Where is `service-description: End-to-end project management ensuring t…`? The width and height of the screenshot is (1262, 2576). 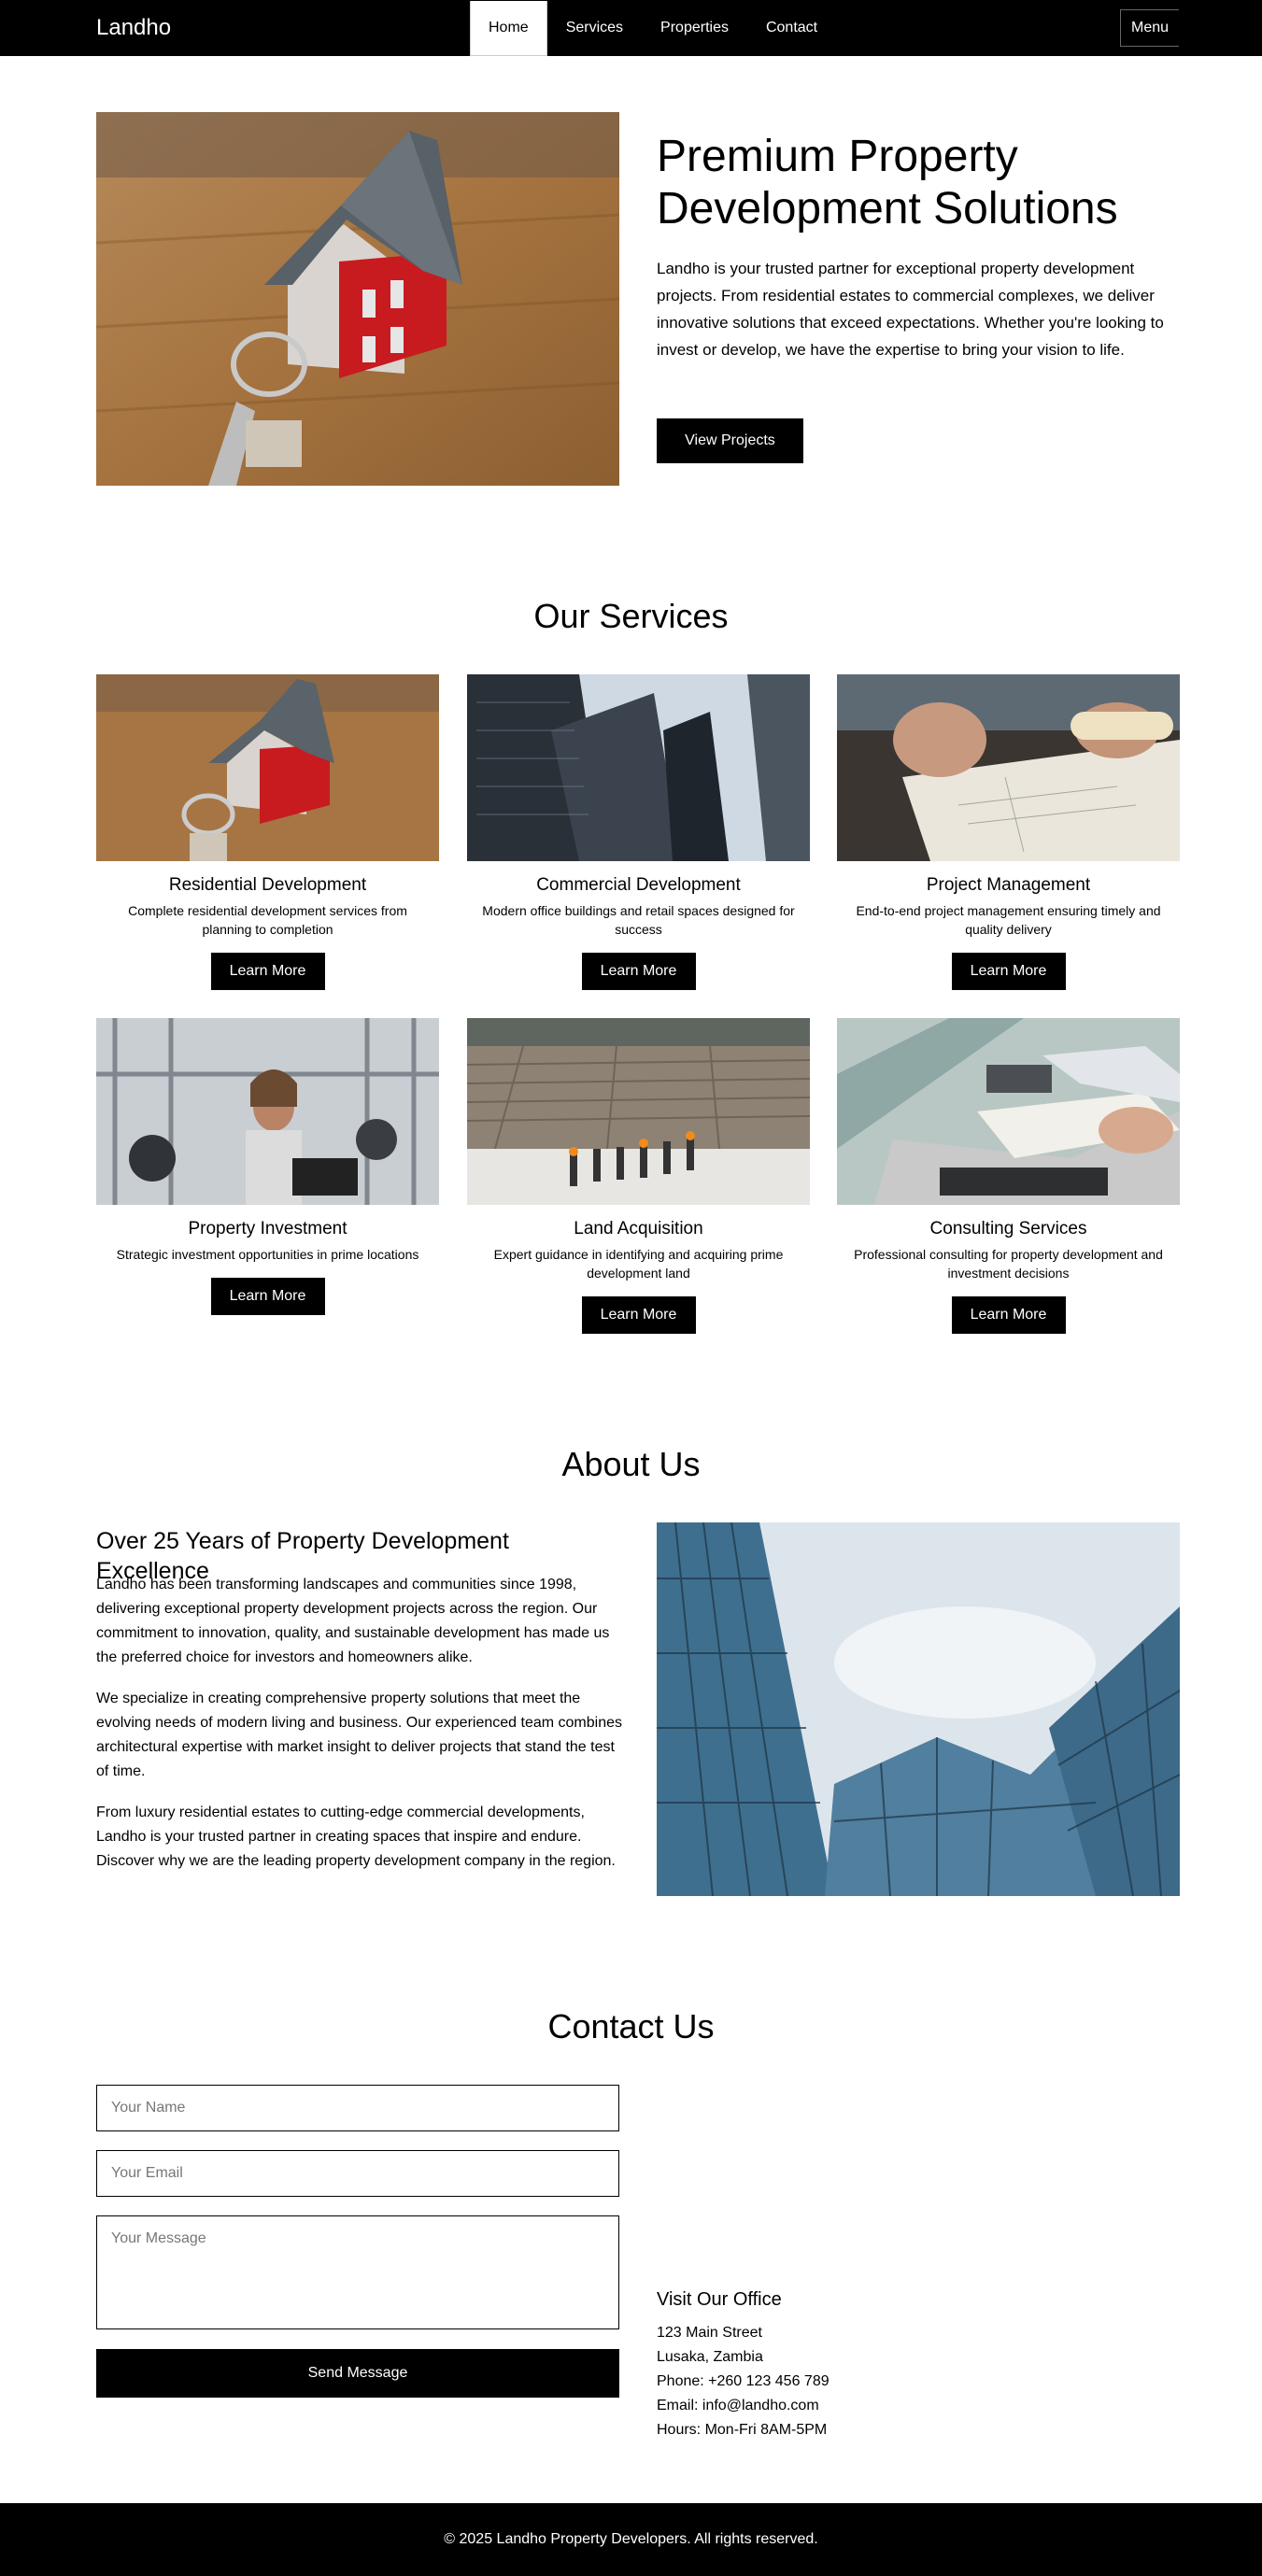
service-description: End-to-end project management ensuring t… is located at coordinates (1008, 920).